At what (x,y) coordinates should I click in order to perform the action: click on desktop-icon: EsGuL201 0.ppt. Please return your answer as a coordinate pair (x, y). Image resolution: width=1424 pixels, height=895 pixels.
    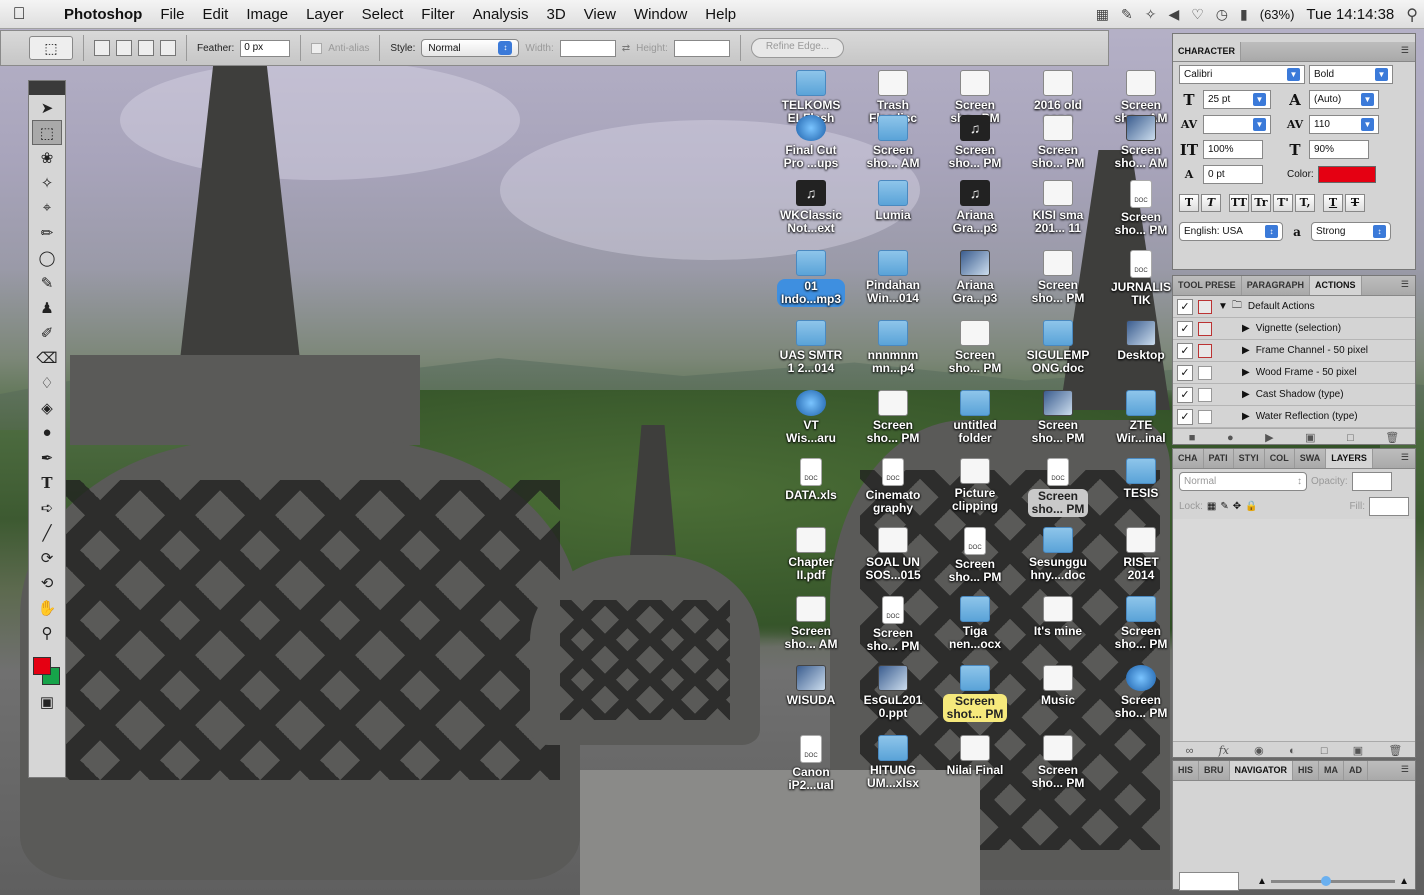
    Looking at the image, I should click on (893, 692).